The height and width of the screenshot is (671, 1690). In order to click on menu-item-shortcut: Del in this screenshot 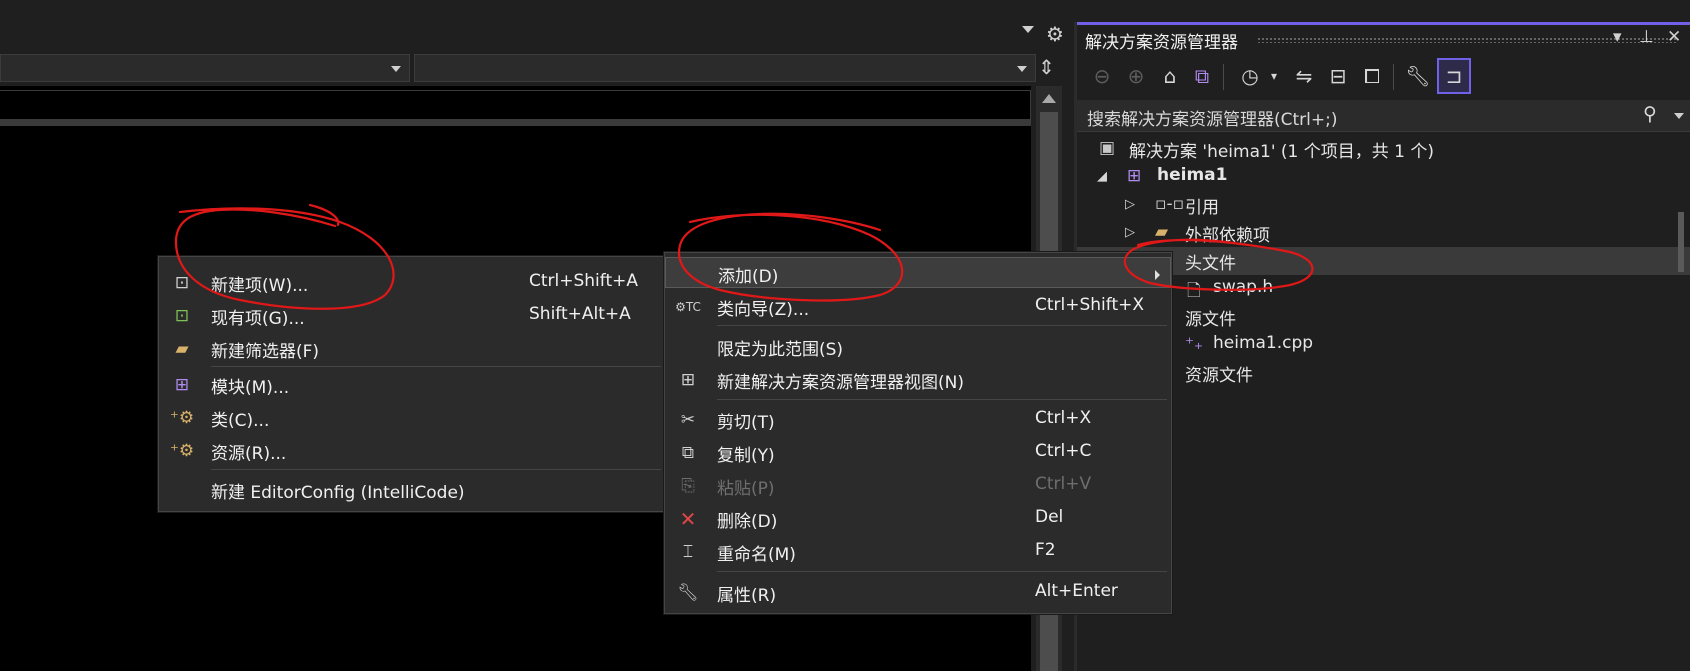, I will do `click(1049, 517)`.